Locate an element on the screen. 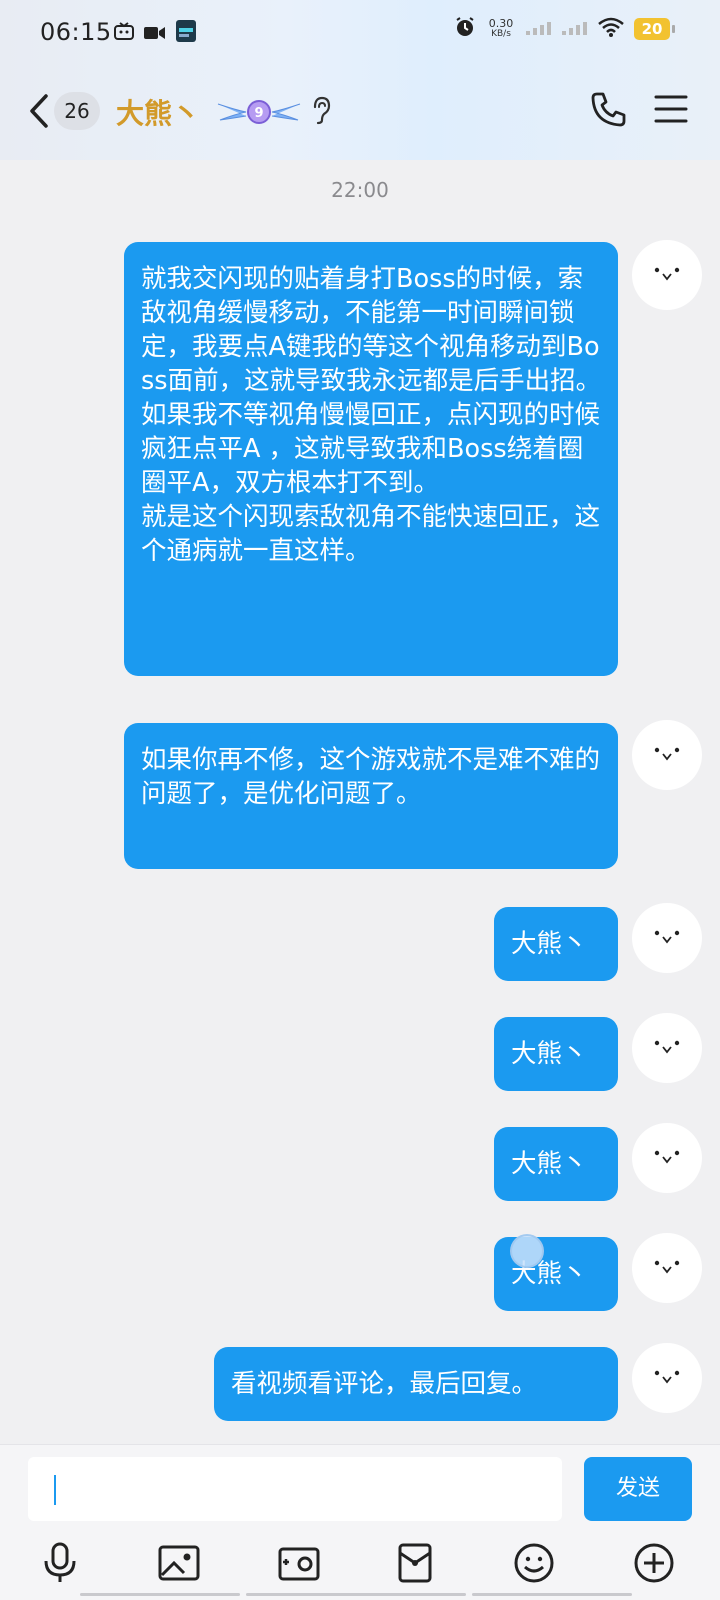  emoji-icon is located at coordinates (534, 1563).